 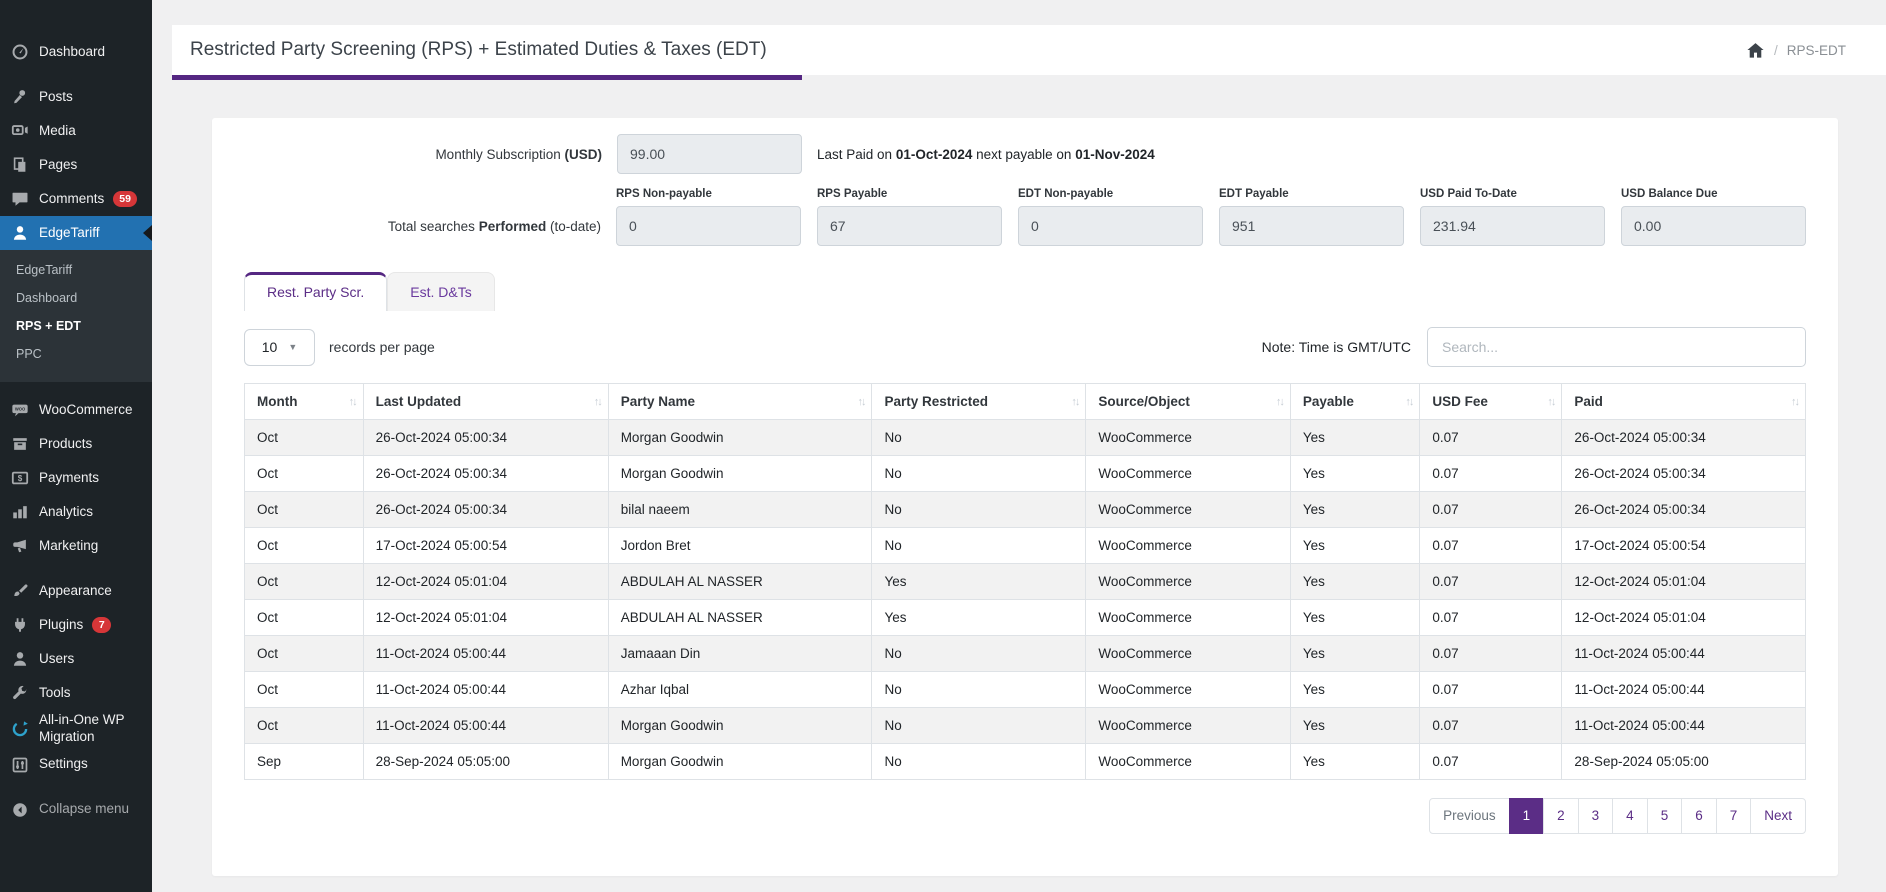 I want to click on page-button-7: 7, so click(x=1733, y=816).